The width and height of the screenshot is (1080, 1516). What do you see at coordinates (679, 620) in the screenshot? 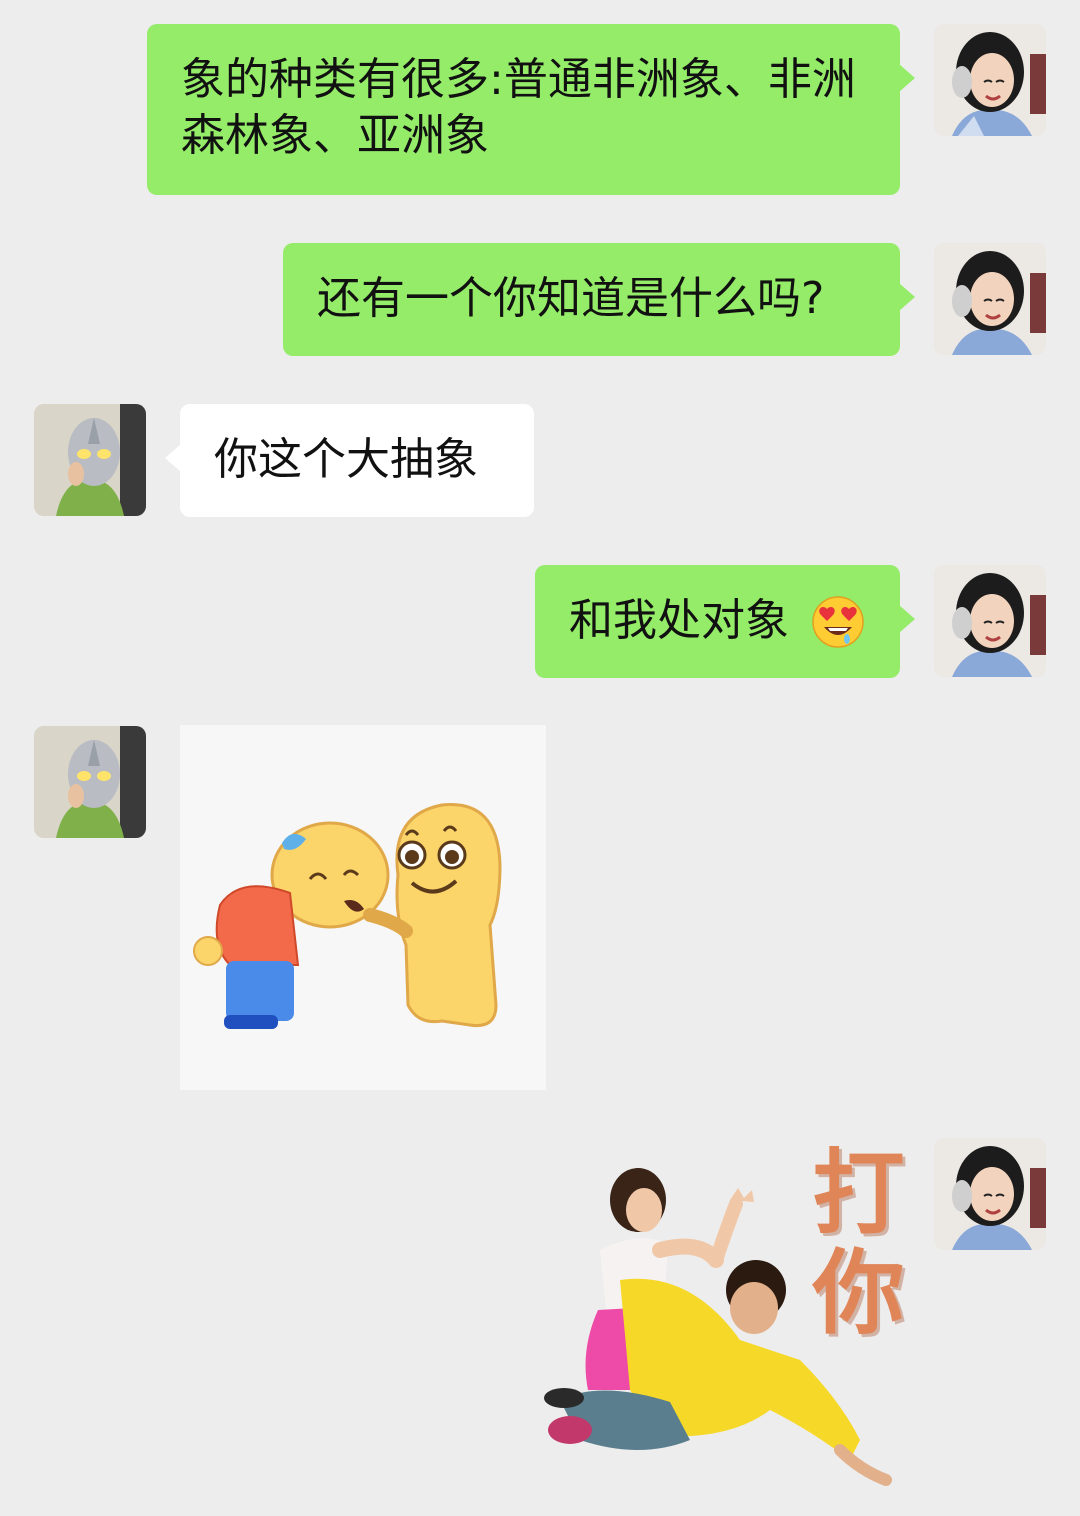
I see `message-text: 和我处对象` at bounding box center [679, 620].